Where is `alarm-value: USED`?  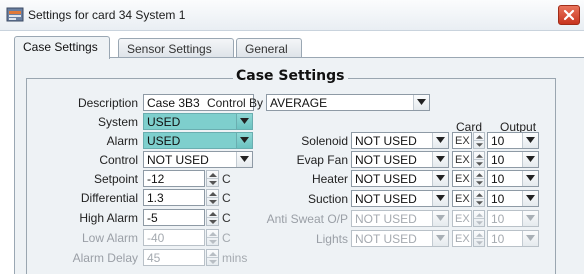 alarm-value: USED is located at coordinates (164, 141).